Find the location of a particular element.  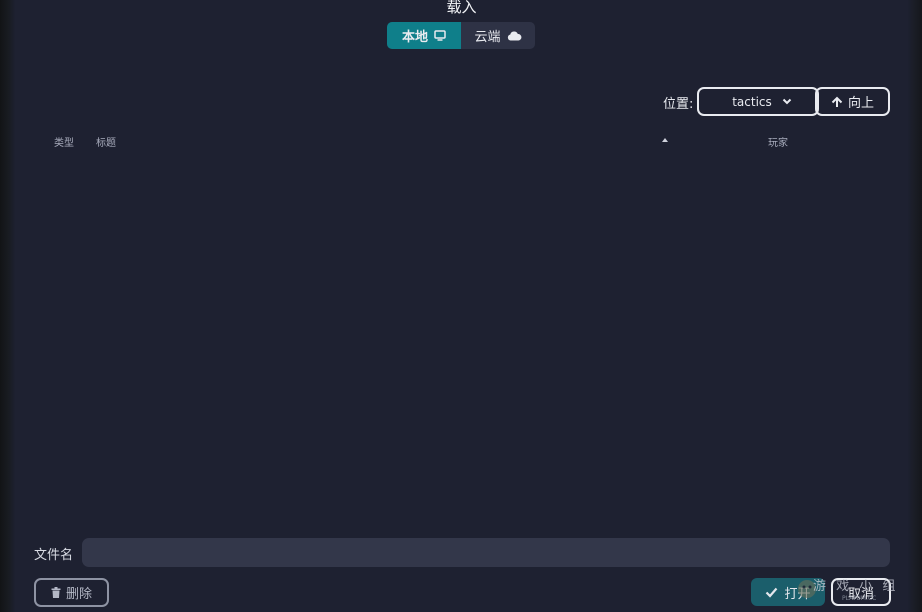

column-header-type: 类型 is located at coordinates (64, 141).